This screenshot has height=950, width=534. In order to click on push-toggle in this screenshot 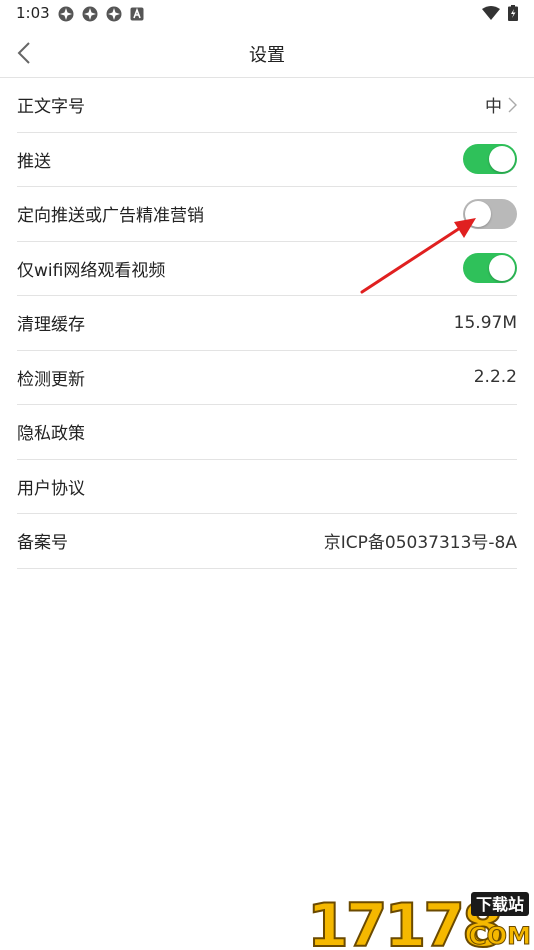, I will do `click(490, 159)`.